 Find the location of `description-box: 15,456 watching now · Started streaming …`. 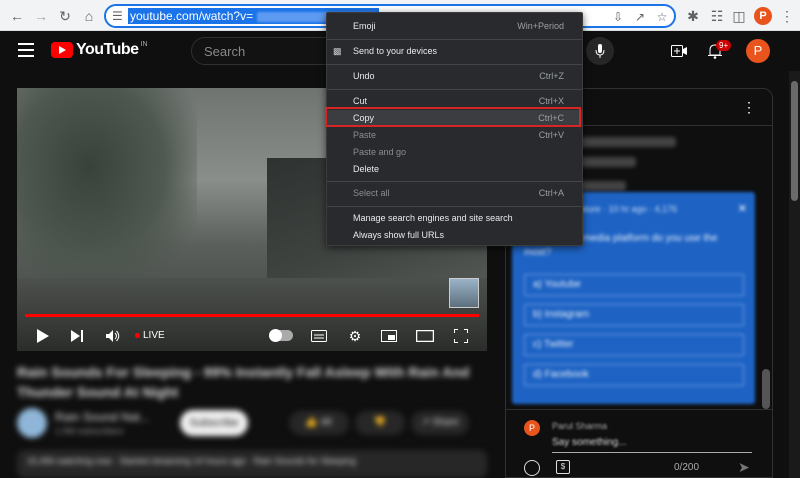

description-box: 15,456 watching now · Started streaming … is located at coordinates (252, 464).